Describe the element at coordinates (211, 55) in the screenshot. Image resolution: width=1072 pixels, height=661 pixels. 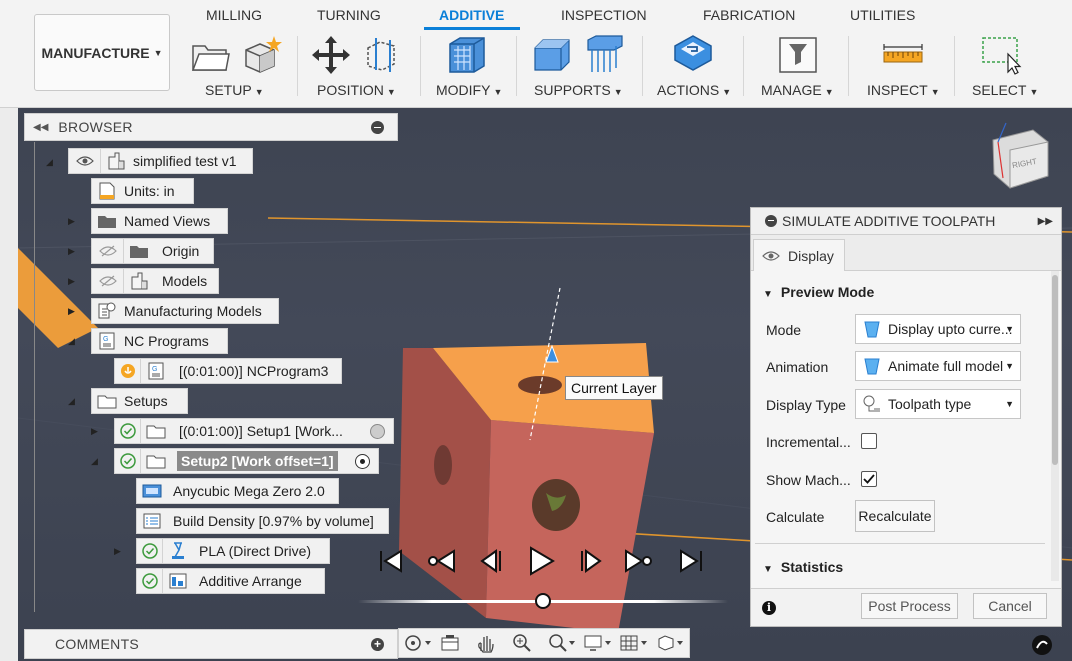
I see `setup-folder-icon` at that location.